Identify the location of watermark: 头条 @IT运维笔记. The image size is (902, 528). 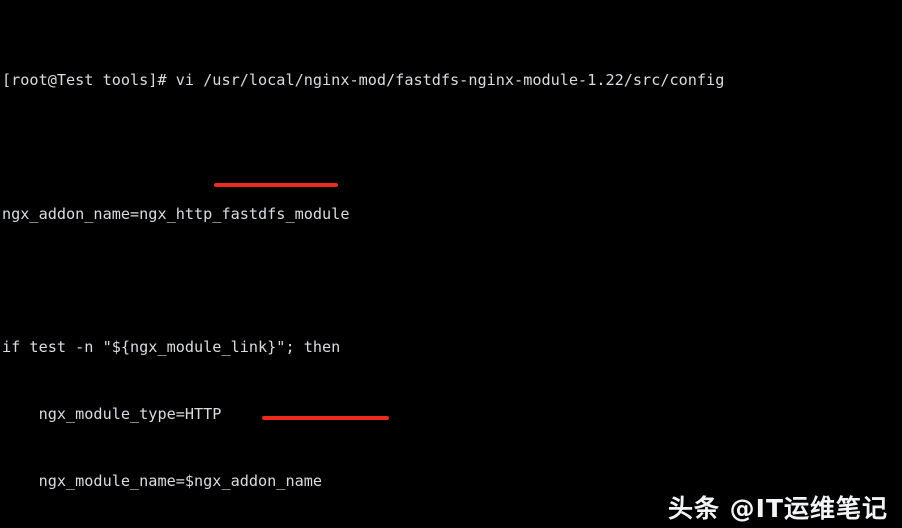
(777, 508).